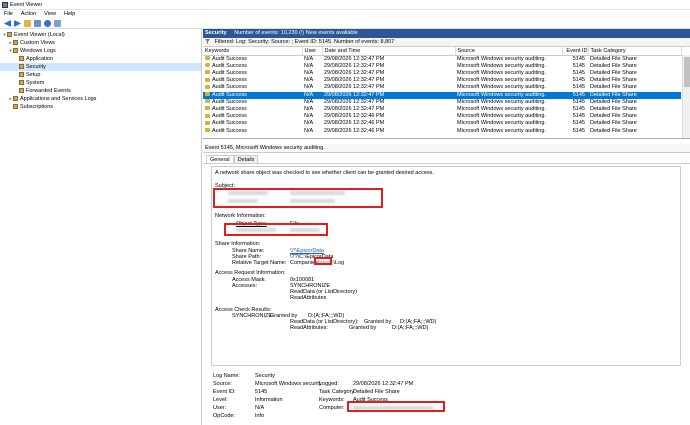 The image size is (690, 425). Describe the element at coordinates (259, 263) in the screenshot. I see `relative-target-label: Relative Target Name:` at that location.